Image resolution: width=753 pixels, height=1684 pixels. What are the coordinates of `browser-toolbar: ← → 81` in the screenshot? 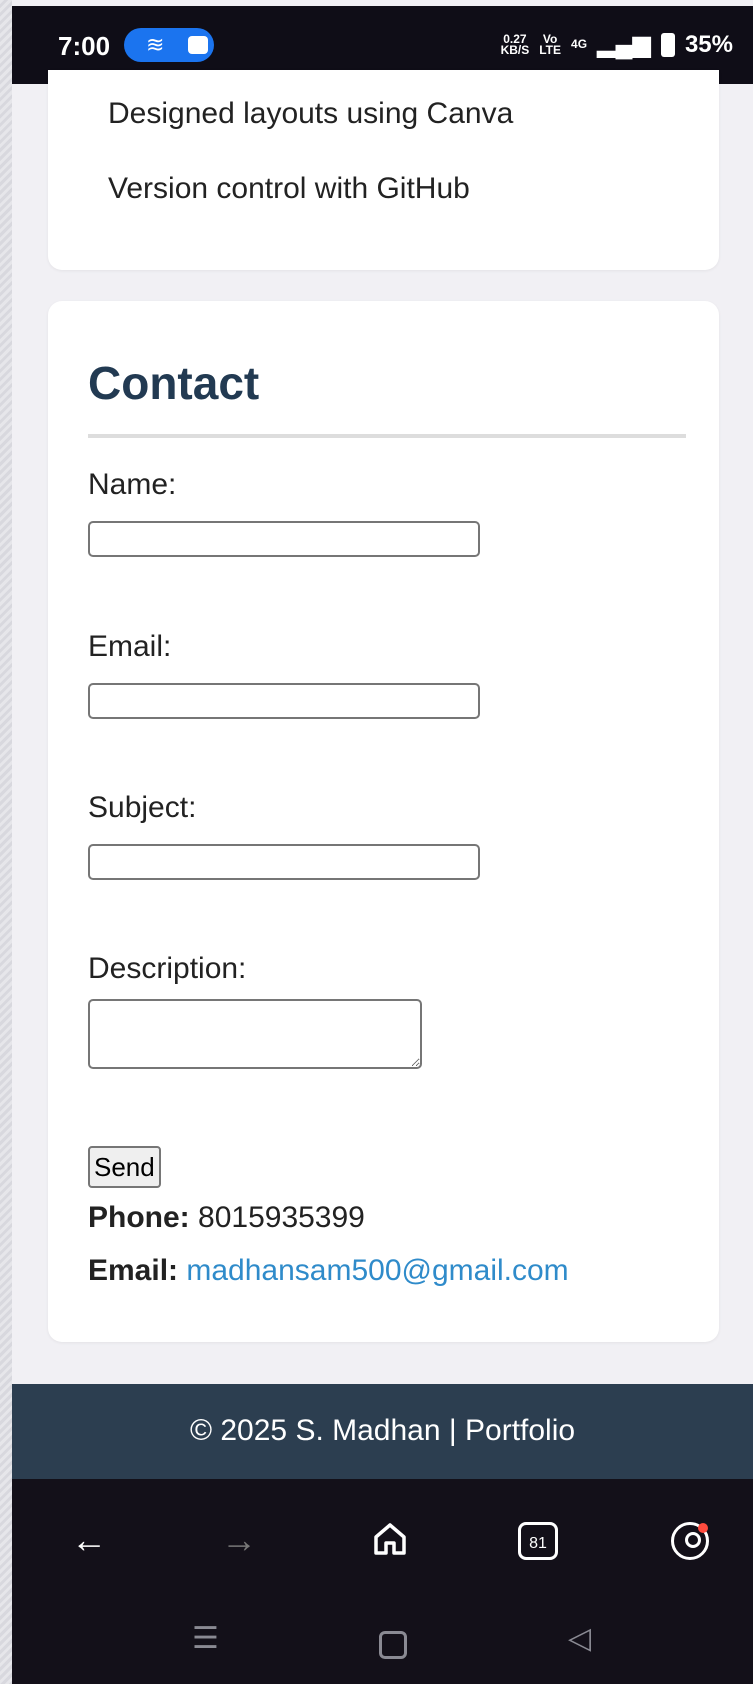 It's located at (382, 1539).